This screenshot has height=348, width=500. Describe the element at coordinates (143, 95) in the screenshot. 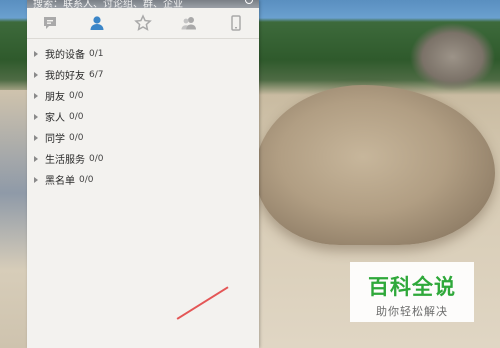

I see `contact-group: 朋友 0/0` at that location.